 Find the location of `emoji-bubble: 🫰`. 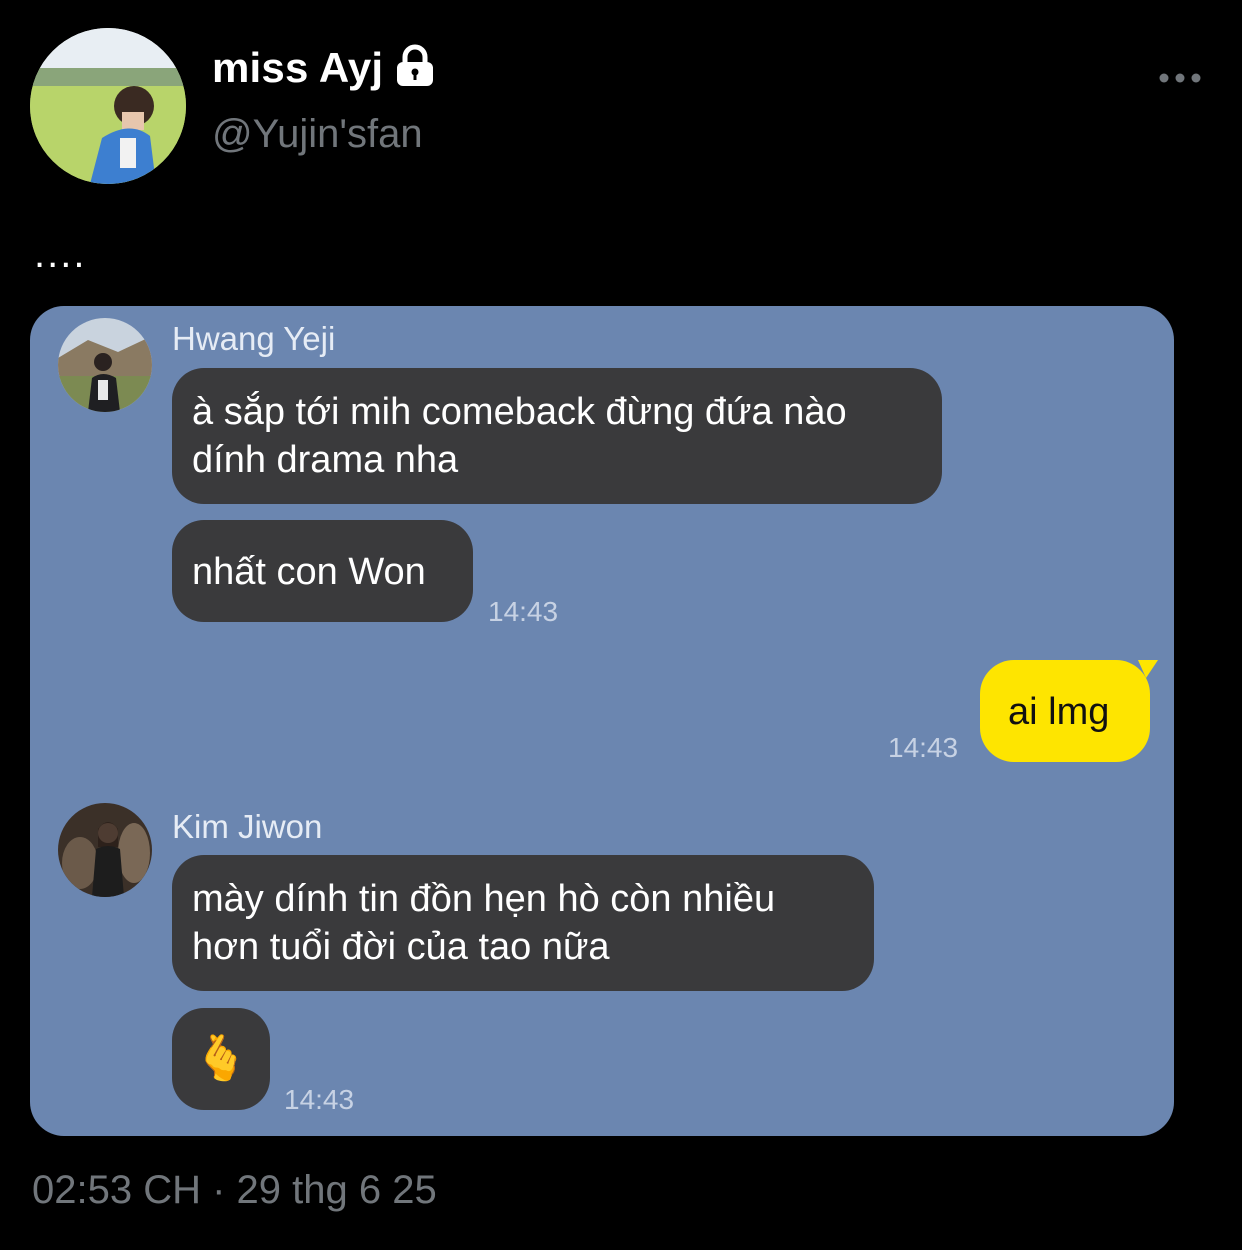

emoji-bubble: 🫰 is located at coordinates (221, 1059).